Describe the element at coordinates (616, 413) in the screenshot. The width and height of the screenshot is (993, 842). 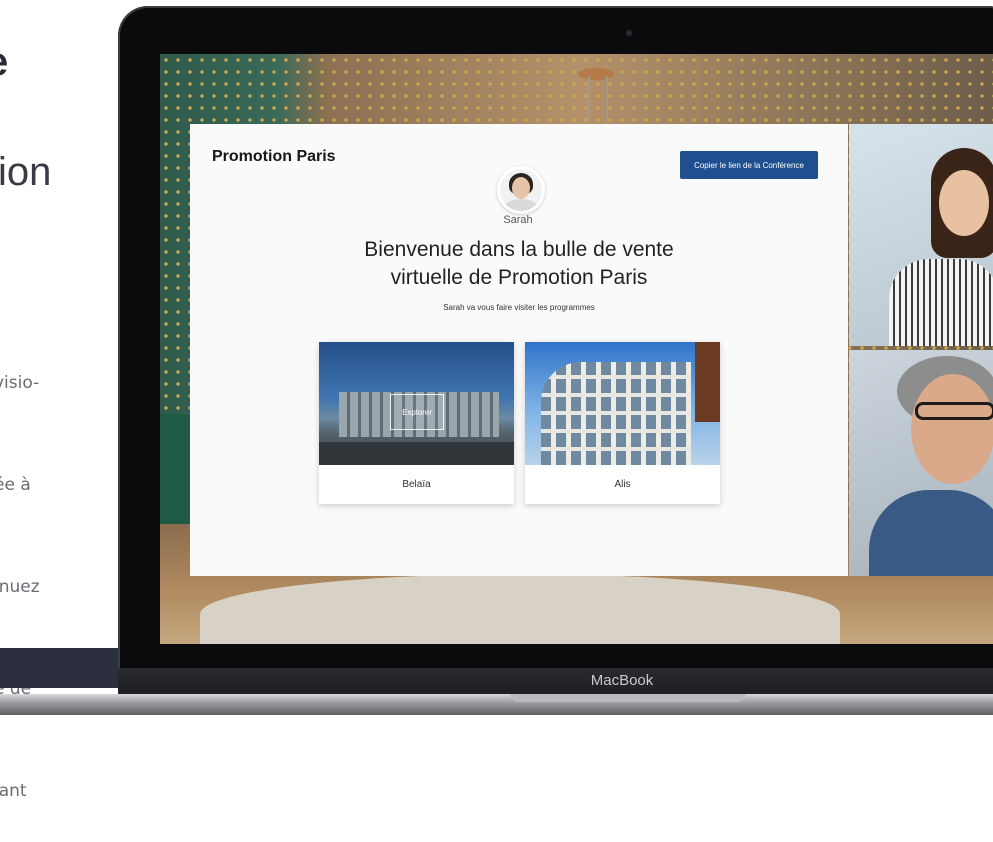
I see `building-shape` at that location.